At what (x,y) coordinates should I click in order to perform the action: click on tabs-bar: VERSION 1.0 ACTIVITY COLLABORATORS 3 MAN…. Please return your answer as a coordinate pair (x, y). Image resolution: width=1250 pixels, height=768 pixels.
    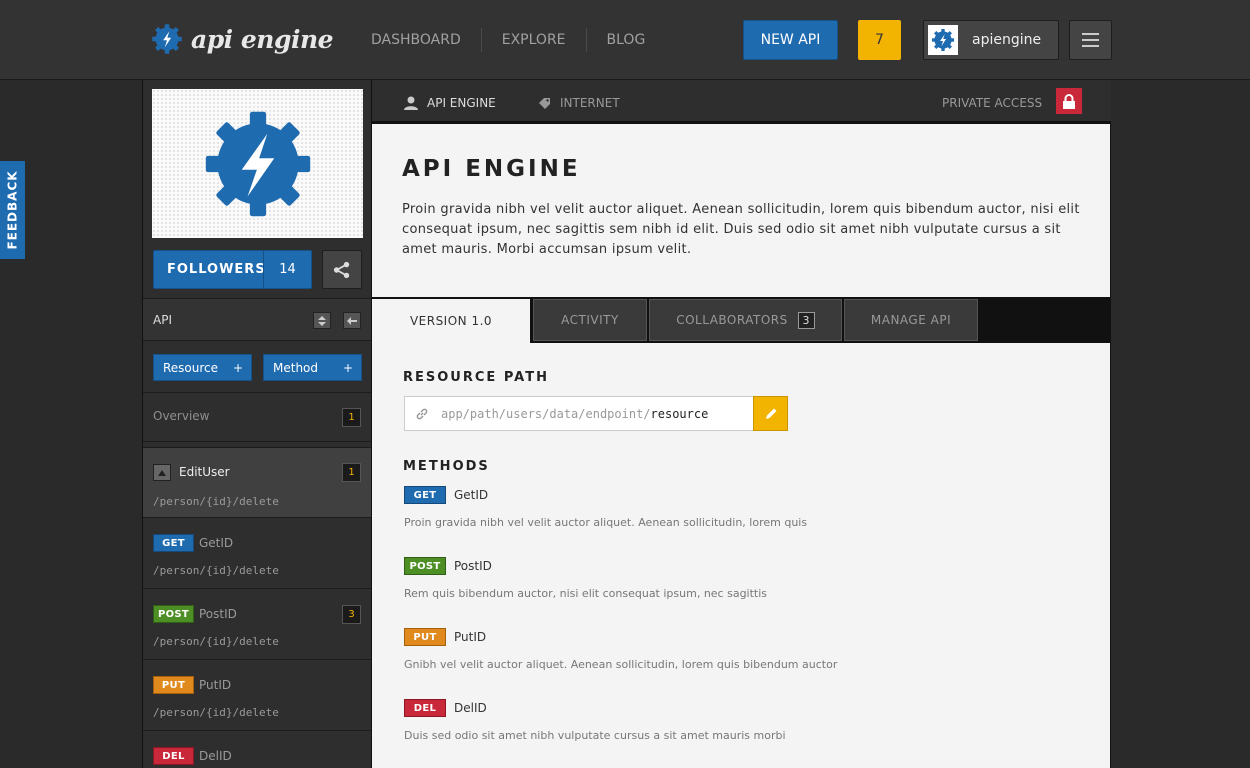
    Looking at the image, I should click on (741, 320).